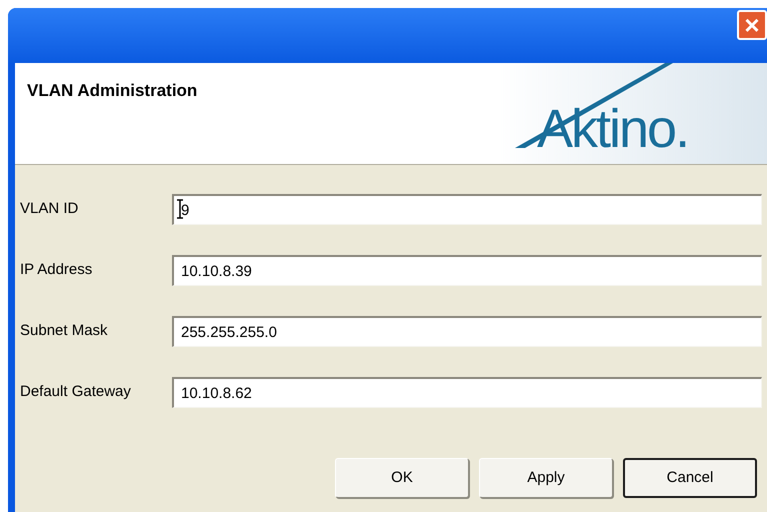 The width and height of the screenshot is (767, 512). Describe the element at coordinates (75, 392) in the screenshot. I see `field-label: Default Gateway` at that location.